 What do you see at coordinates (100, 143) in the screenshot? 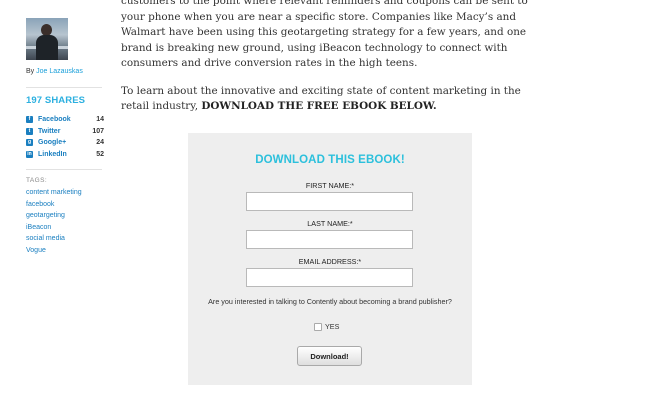
I see `share-count: 24` at bounding box center [100, 143].